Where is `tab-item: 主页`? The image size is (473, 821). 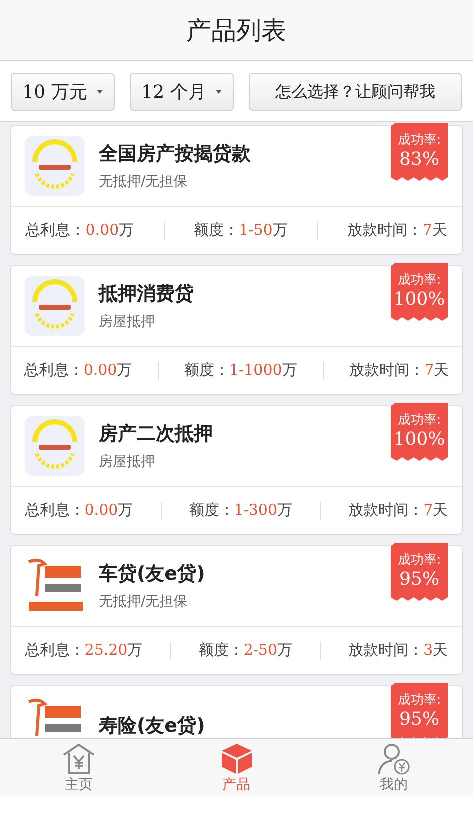 tab-item: 主页 is located at coordinates (79, 768).